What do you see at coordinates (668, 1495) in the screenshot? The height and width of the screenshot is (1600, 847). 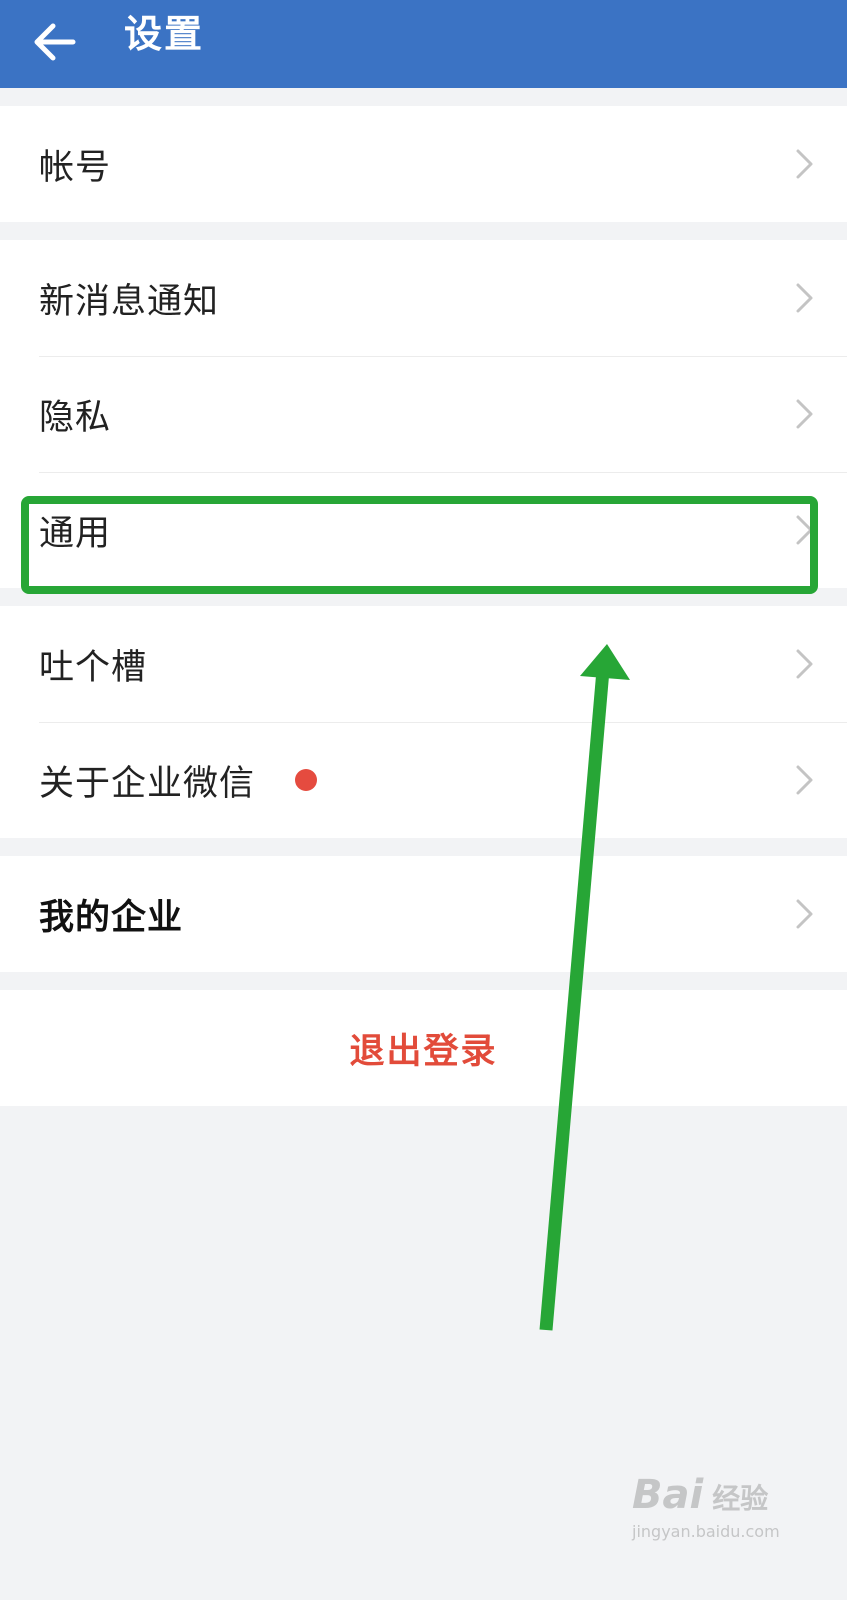 I see `watermark-logo: Bai` at bounding box center [668, 1495].